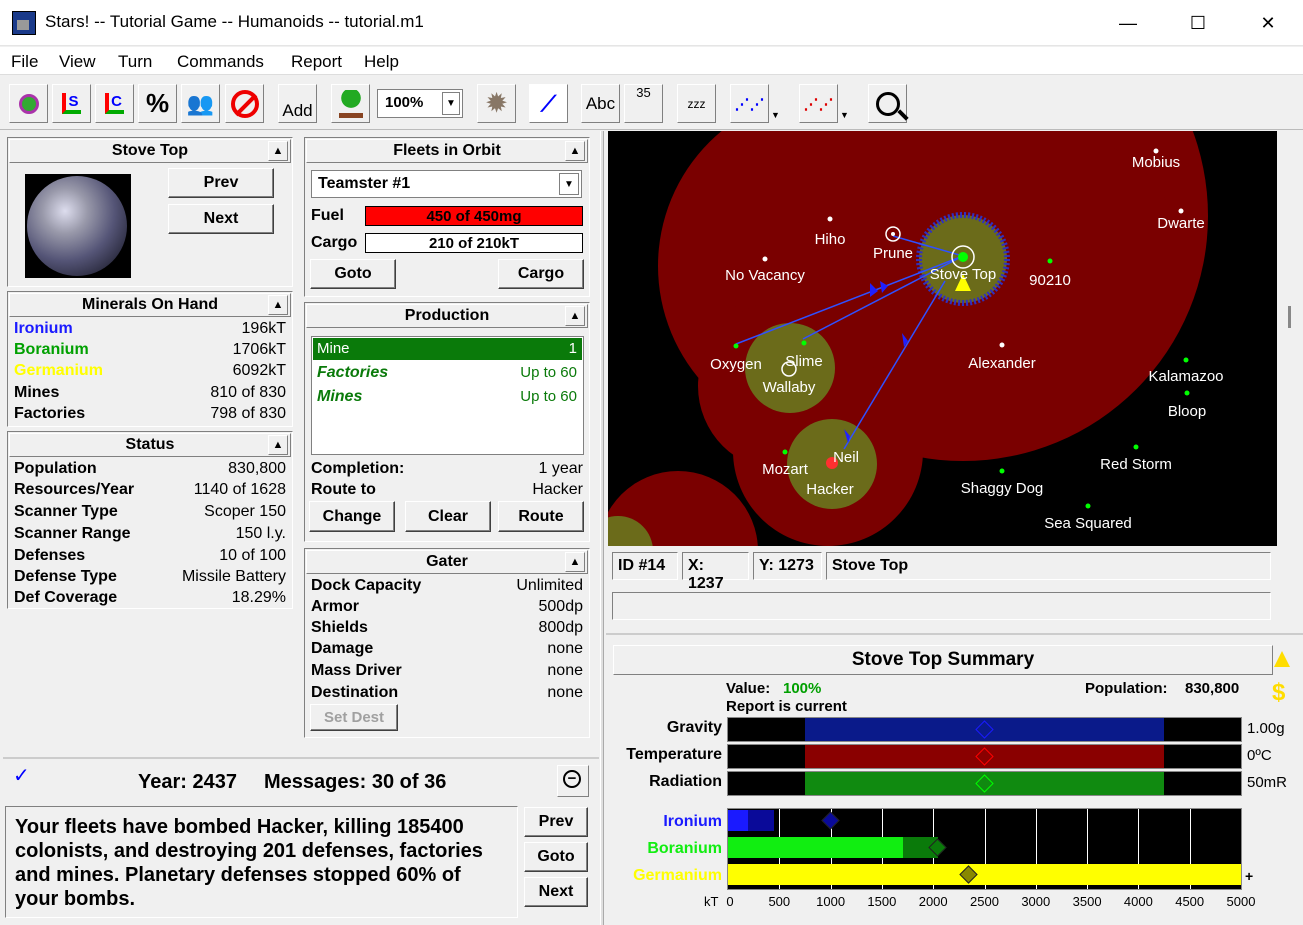 This screenshot has height=925, width=1303. Describe the element at coordinates (1002, 488) in the screenshot. I see `planet-label: Shaggy Dog` at that location.